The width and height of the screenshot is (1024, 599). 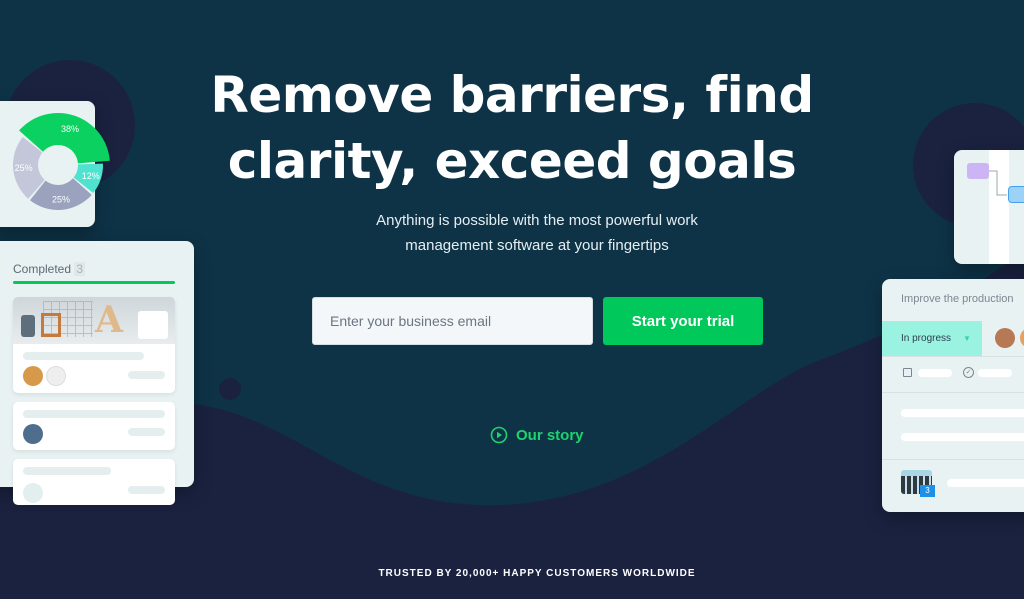 What do you see at coordinates (957, 299) in the screenshot?
I see `task-title: Improve the production` at bounding box center [957, 299].